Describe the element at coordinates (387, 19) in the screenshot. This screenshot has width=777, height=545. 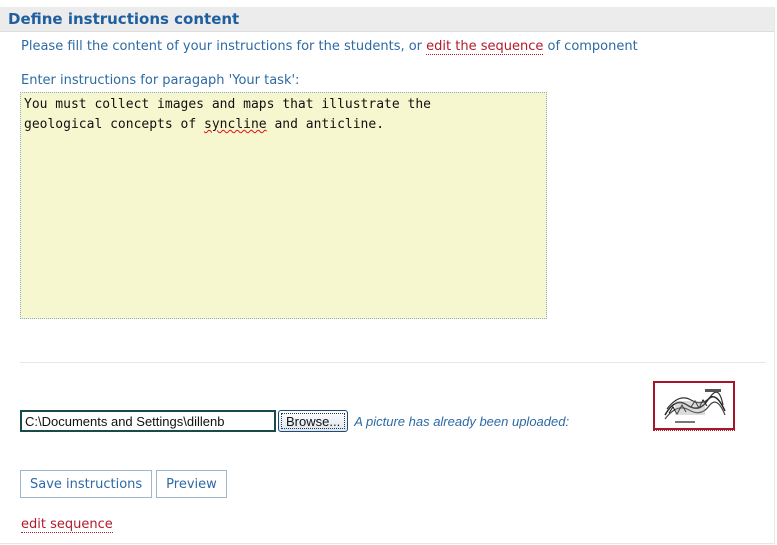
I see `panel-header: Define instructions content` at that location.